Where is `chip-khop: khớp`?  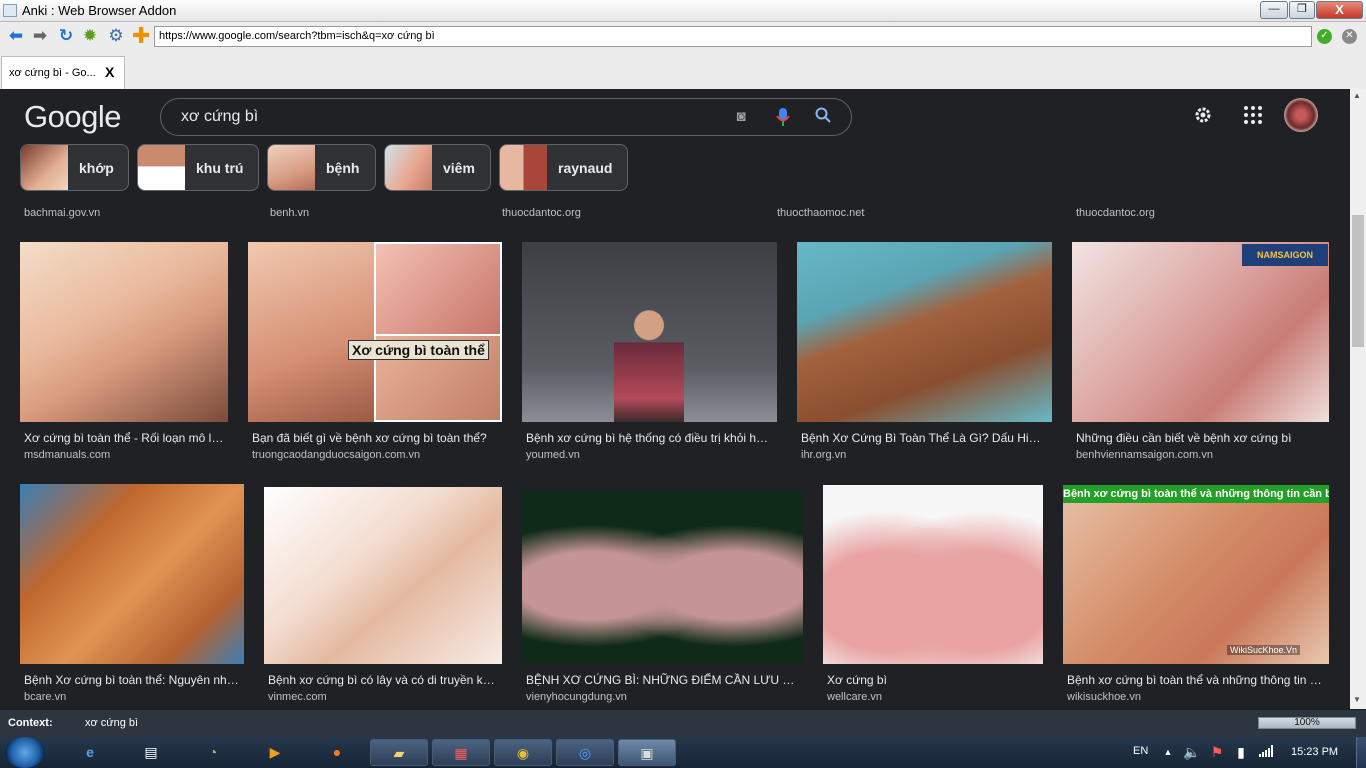
chip-khop: khớp is located at coordinates (74, 167).